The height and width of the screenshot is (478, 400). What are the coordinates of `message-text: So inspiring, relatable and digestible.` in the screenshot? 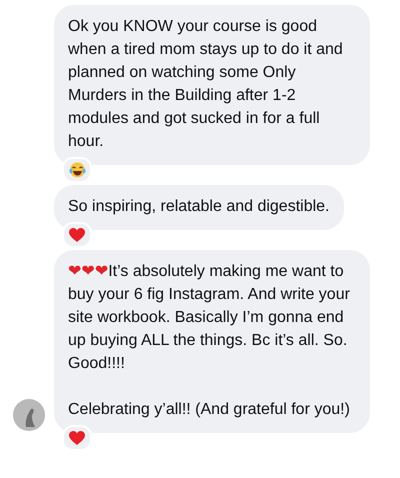 It's located at (199, 207).